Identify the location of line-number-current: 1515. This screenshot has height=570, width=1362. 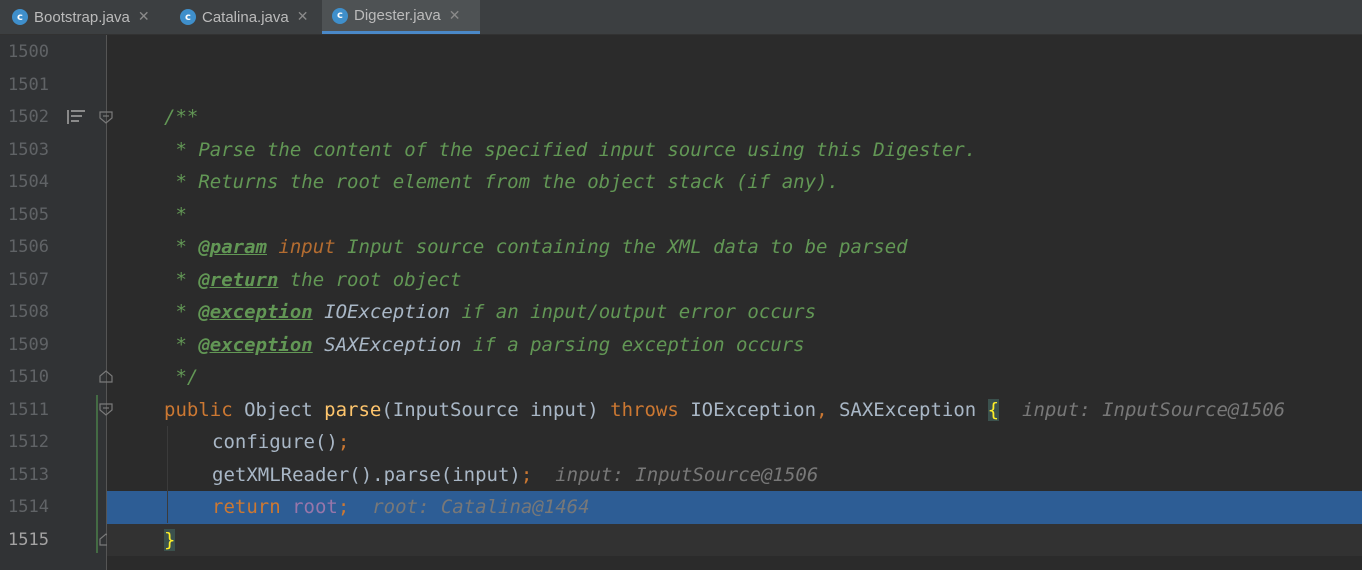
(28, 539).